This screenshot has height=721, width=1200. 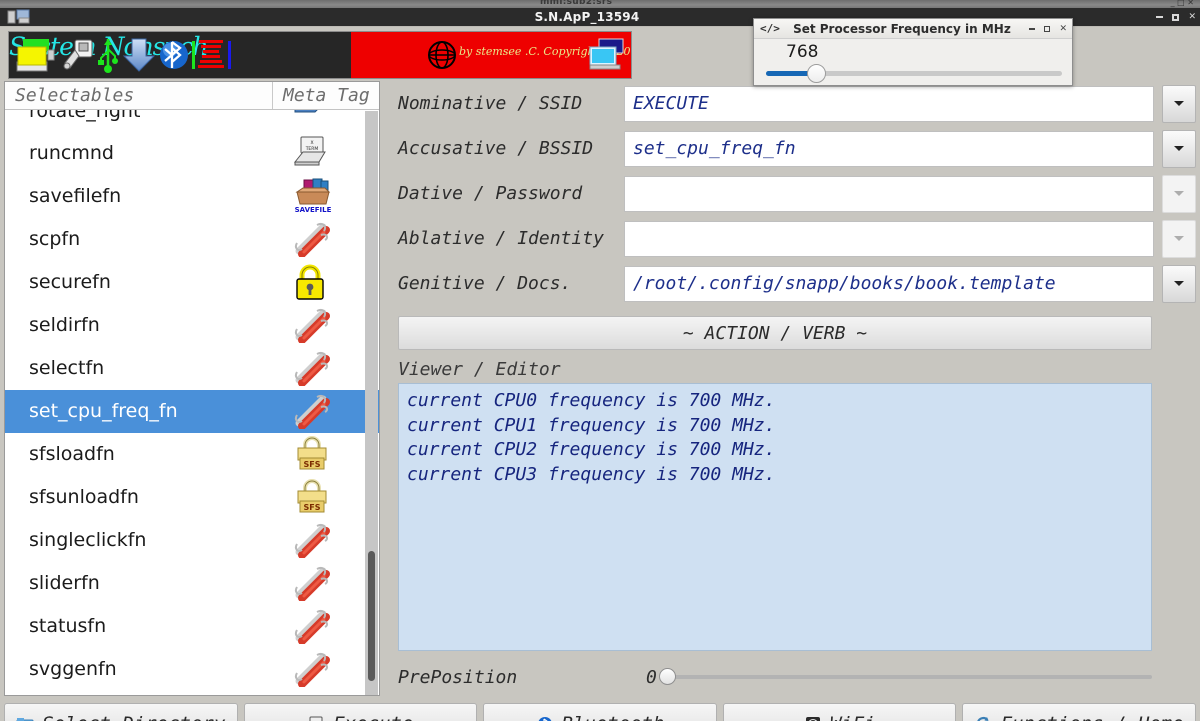 I want to click on footer-button-select-directory: Select Directory, so click(x=121, y=712).